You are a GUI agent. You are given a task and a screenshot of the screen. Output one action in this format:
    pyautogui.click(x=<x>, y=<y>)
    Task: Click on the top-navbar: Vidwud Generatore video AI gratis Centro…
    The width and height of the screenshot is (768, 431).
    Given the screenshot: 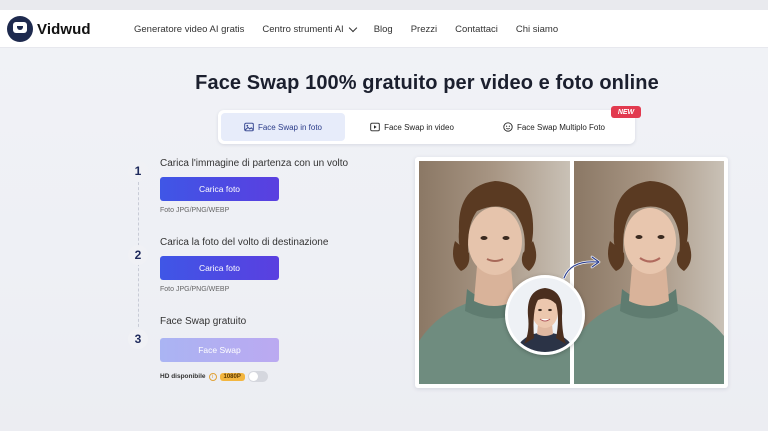 What is the action you would take?
    pyautogui.click(x=384, y=29)
    